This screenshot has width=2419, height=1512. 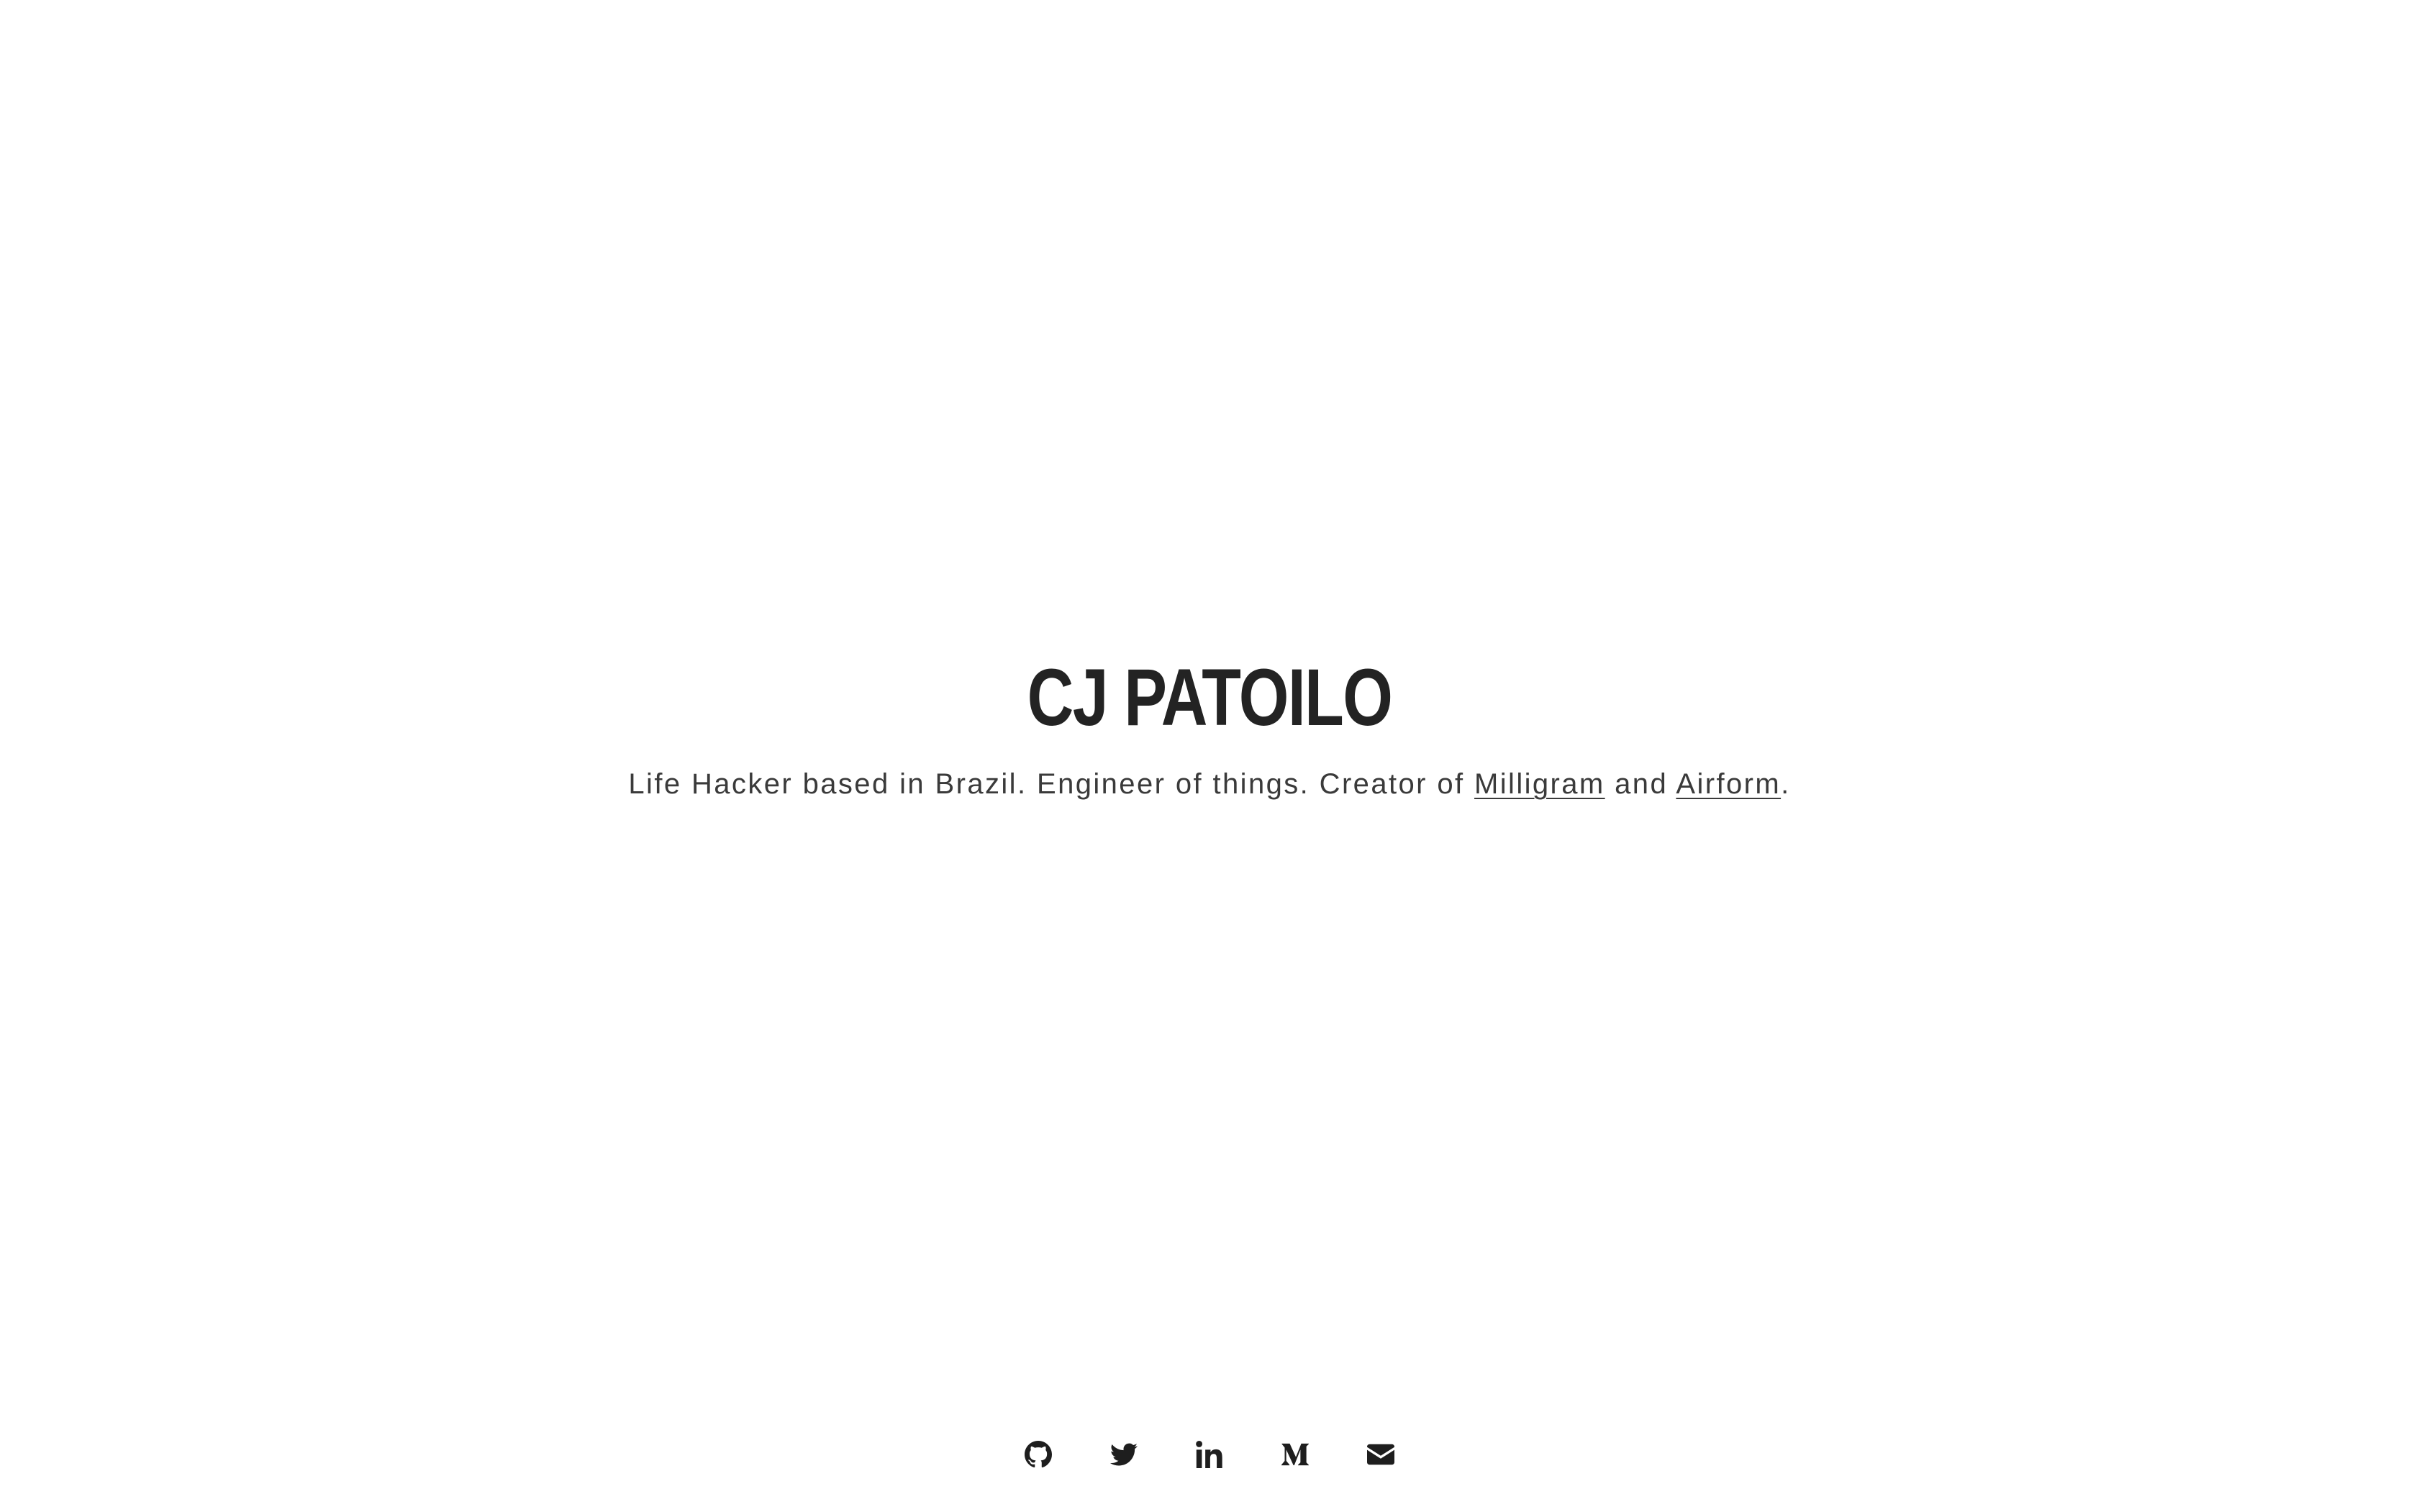 What do you see at coordinates (1210, 697) in the screenshot?
I see `page-title: CJ PATOILO` at bounding box center [1210, 697].